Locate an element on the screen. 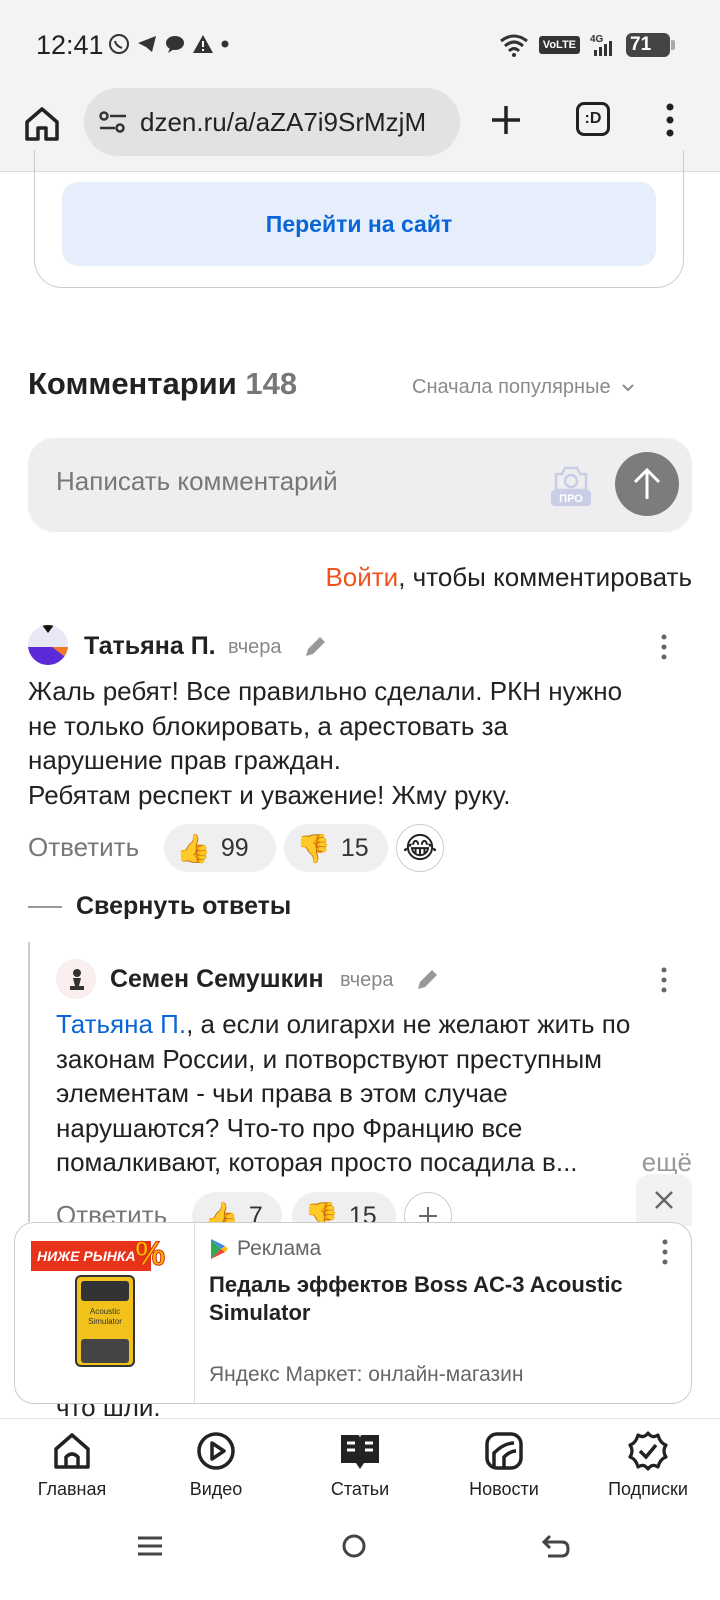  thread-line is located at coordinates (29, 1082).